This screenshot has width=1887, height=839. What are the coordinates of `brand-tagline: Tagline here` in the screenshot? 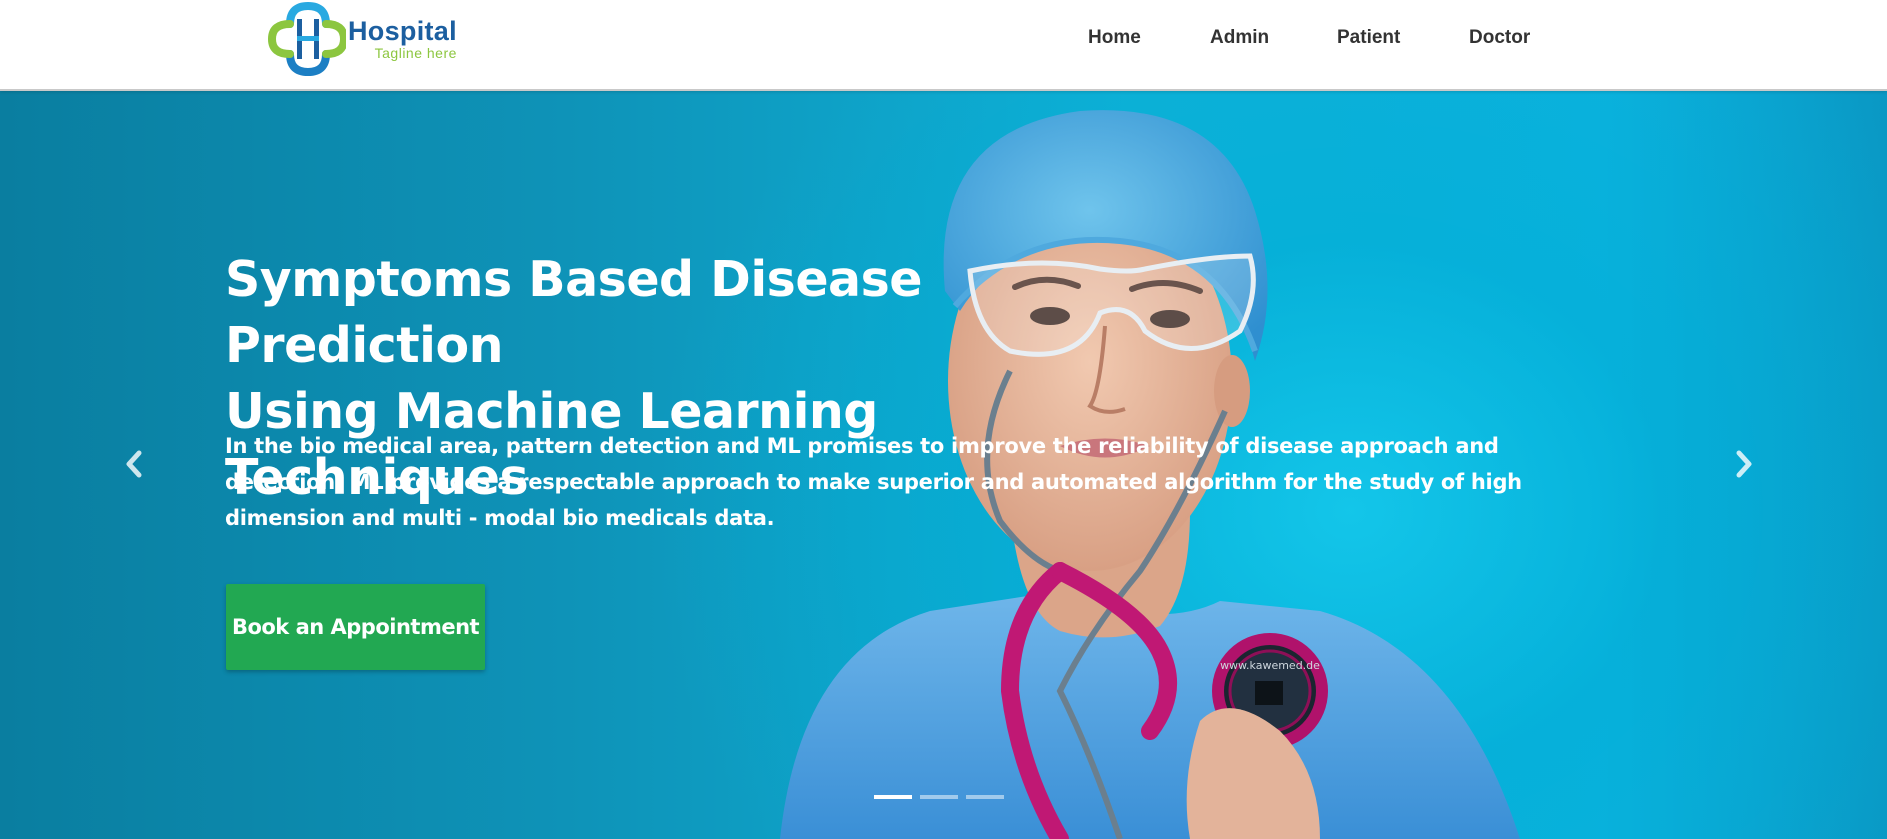 It's located at (415, 53).